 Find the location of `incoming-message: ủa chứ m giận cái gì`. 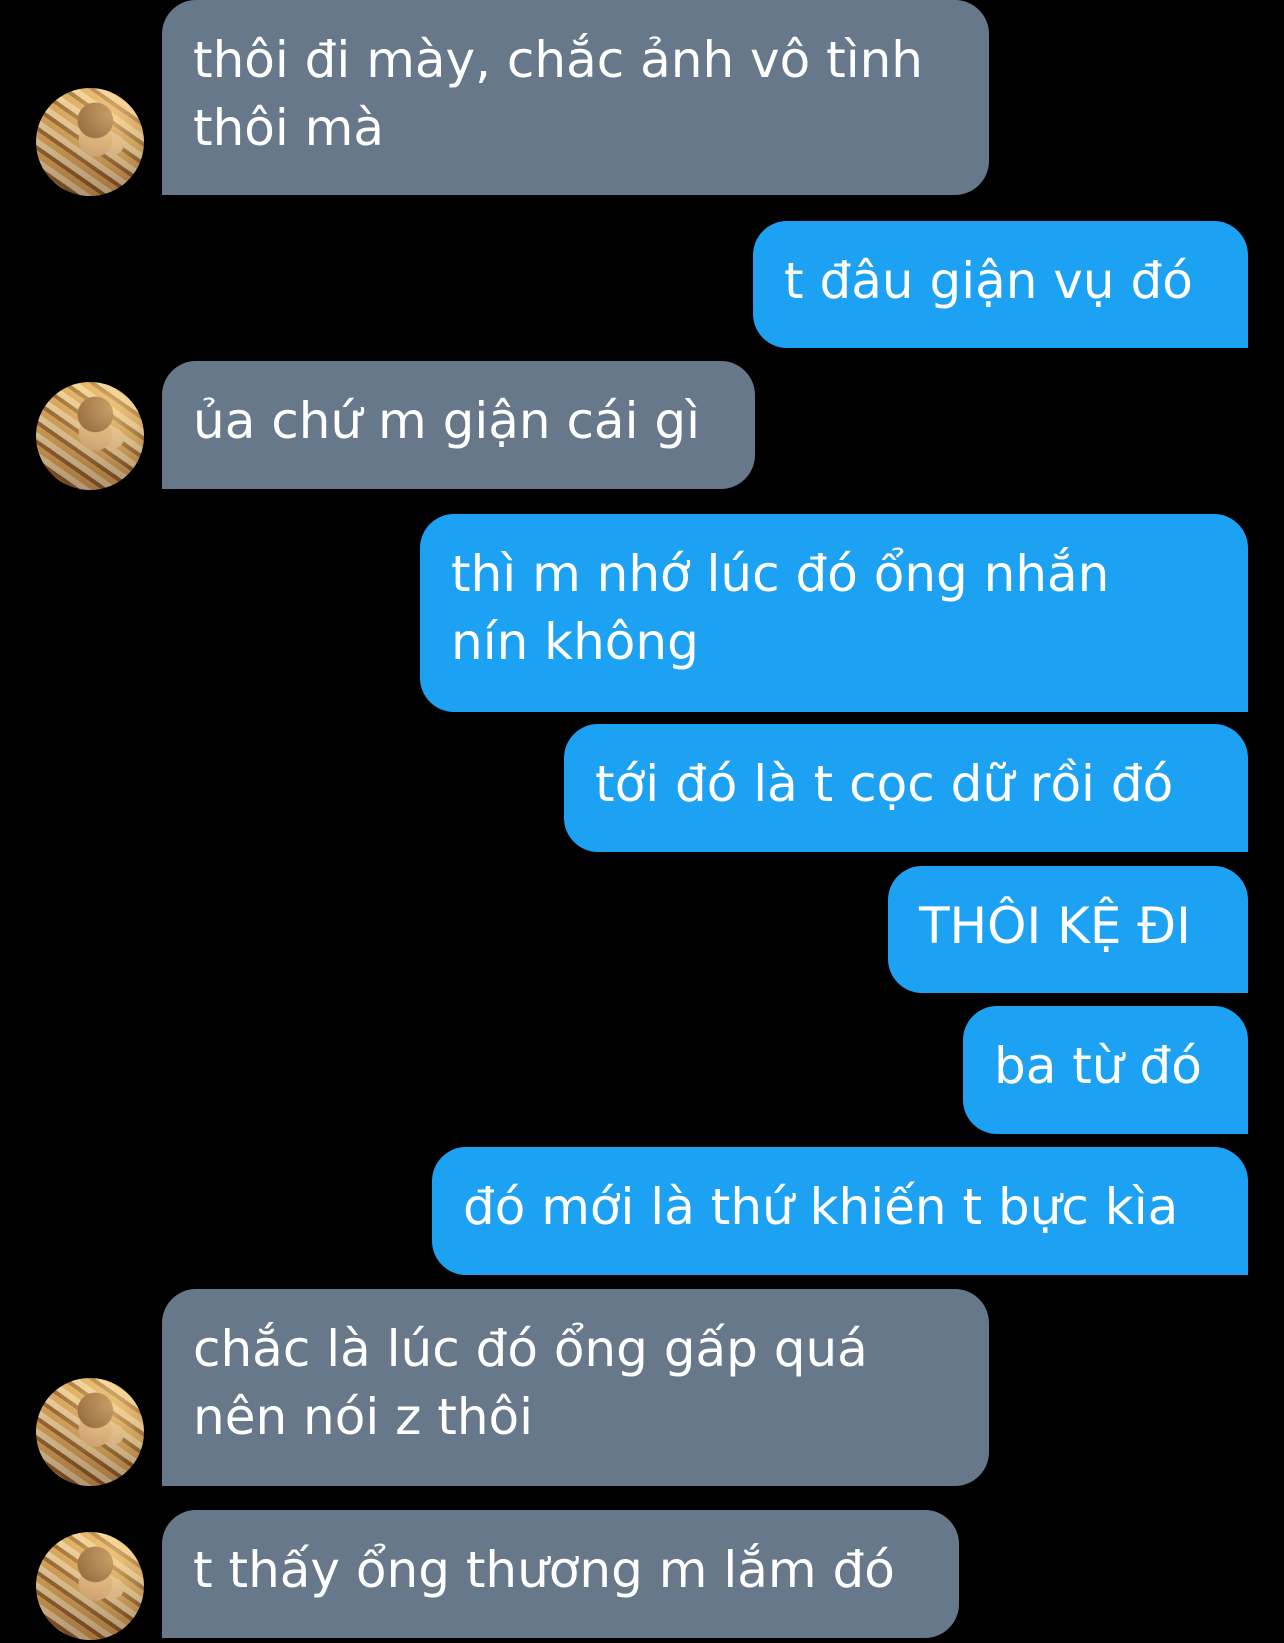

incoming-message: ủa chứ m giận cái gì is located at coordinates (458, 425).